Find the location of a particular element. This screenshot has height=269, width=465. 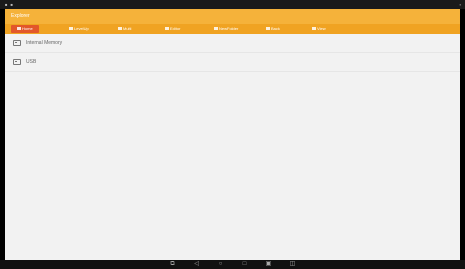

toolbar-newfolder-button: NewFolder is located at coordinates (226, 29).